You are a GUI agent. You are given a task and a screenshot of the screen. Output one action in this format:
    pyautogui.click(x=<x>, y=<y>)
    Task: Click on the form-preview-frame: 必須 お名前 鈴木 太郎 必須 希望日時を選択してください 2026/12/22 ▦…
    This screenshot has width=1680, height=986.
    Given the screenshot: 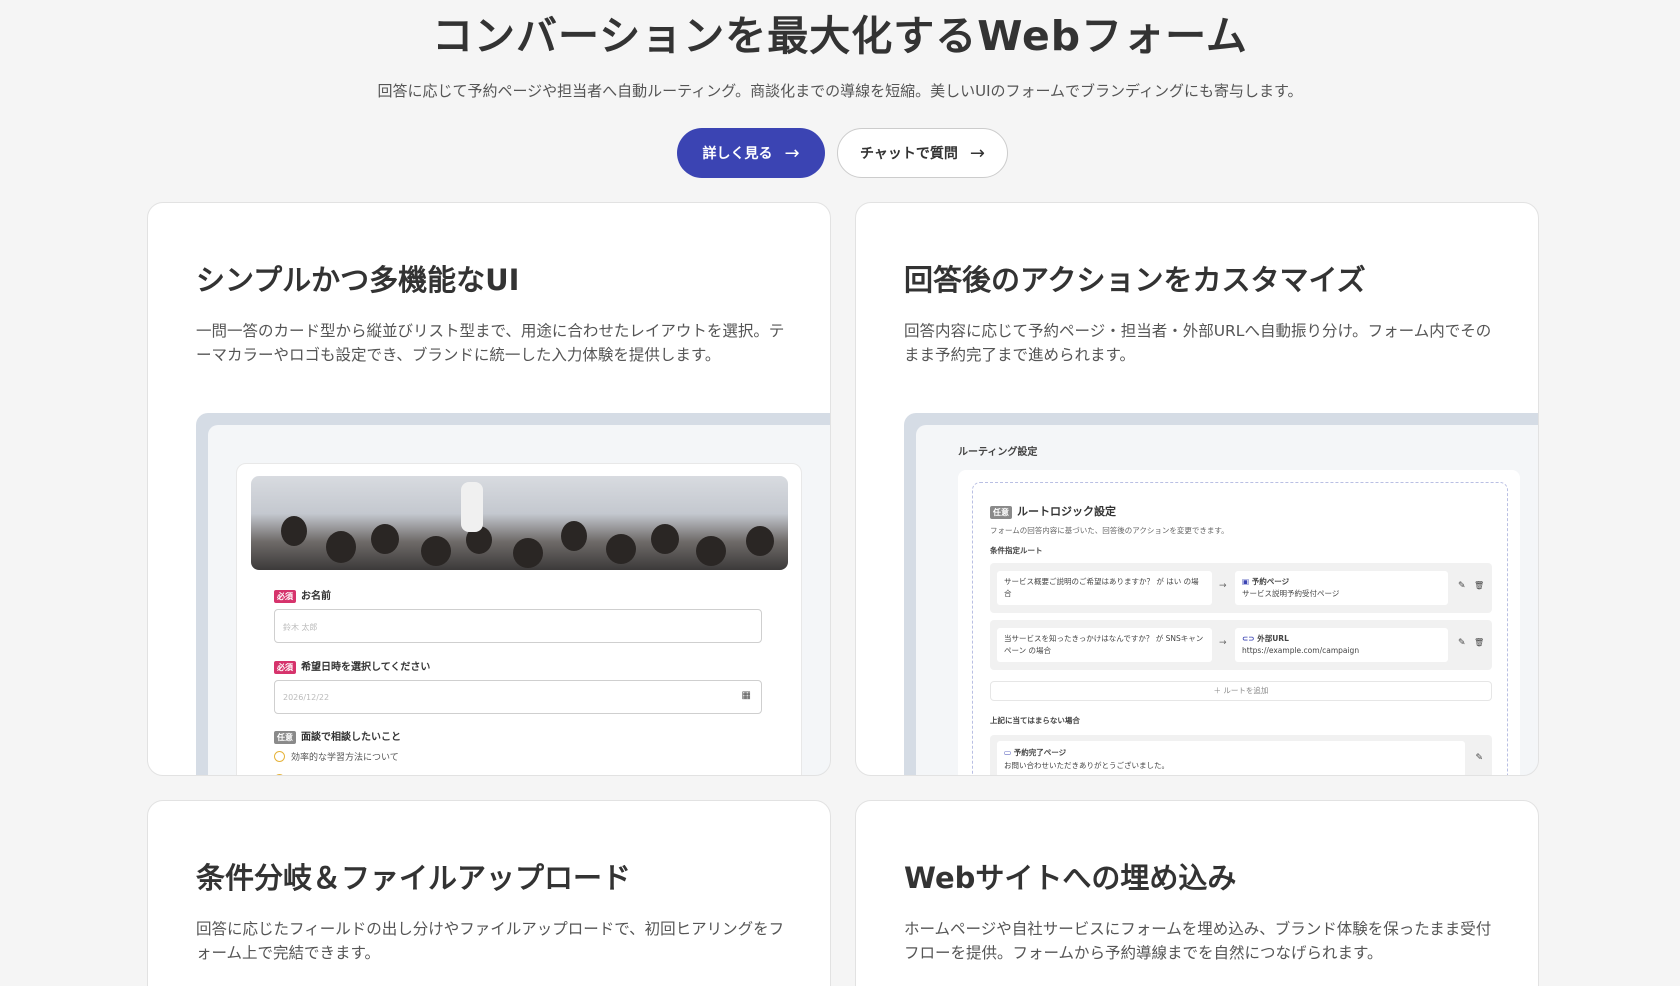 What is the action you would take?
    pyautogui.click(x=513, y=594)
    